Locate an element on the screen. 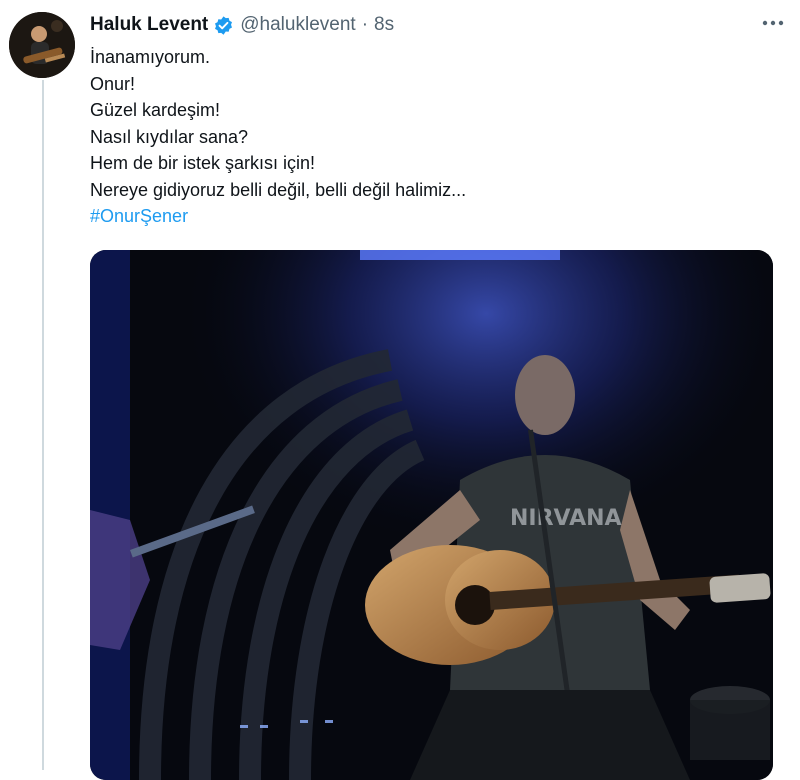 This screenshot has height=780, width=800. tweet-line: Onur! is located at coordinates (113, 83).